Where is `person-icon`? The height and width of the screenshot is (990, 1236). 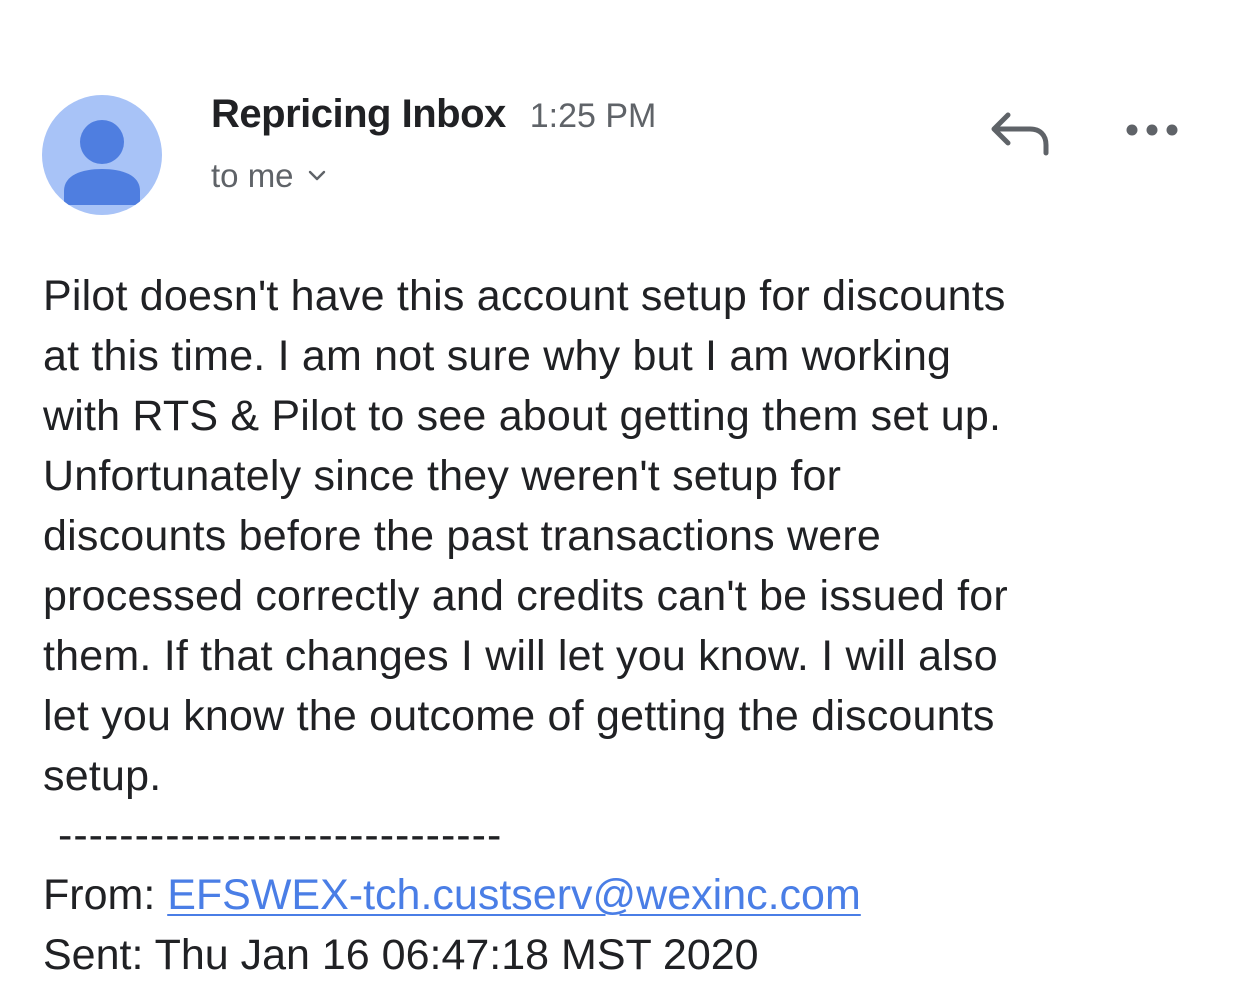
person-icon is located at coordinates (102, 162).